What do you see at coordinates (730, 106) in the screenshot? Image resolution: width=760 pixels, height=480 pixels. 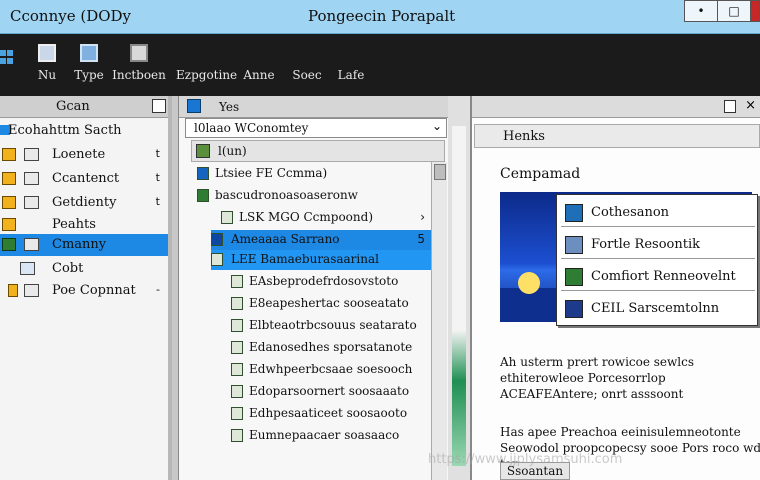 I see `restore-icon` at bounding box center [730, 106].